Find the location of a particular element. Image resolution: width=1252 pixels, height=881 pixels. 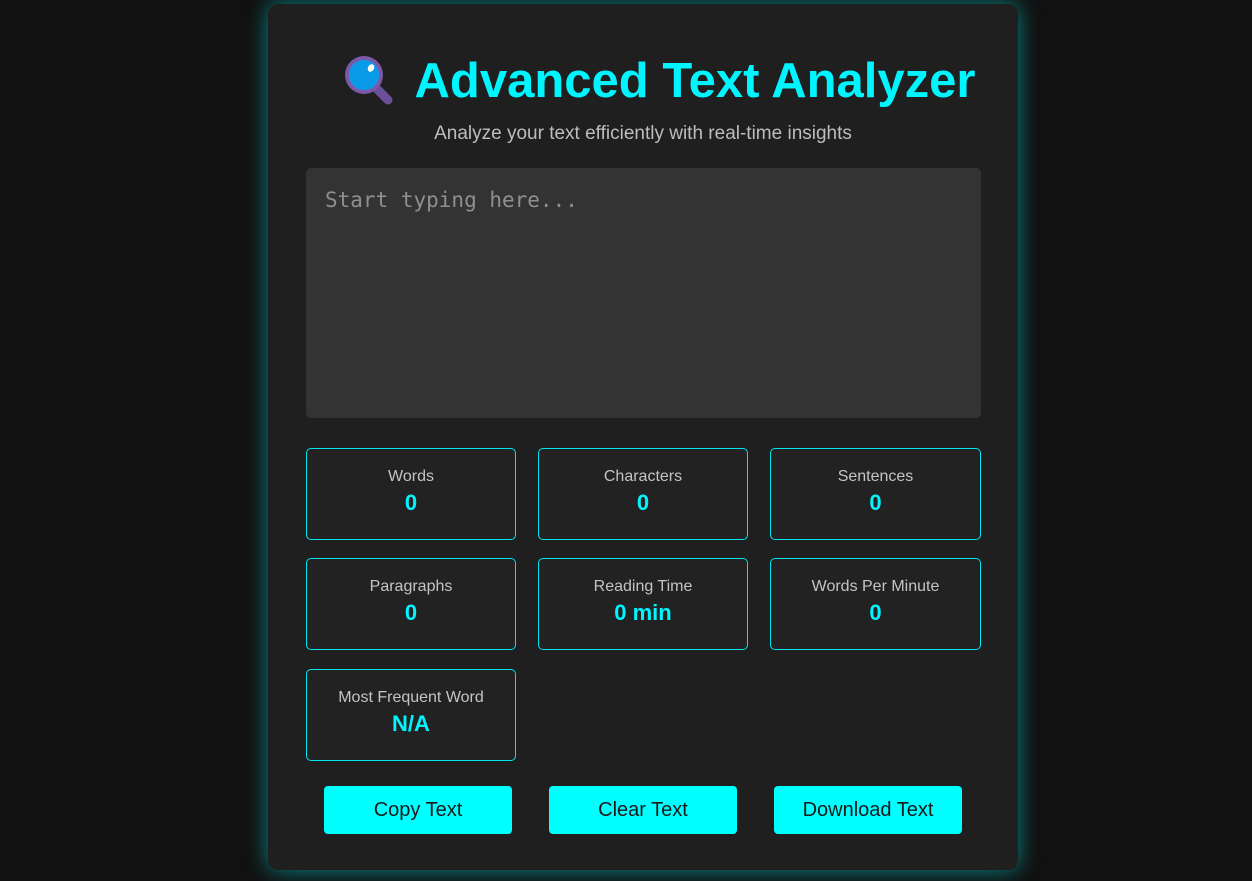

stat-value: 0 min is located at coordinates (643, 612).